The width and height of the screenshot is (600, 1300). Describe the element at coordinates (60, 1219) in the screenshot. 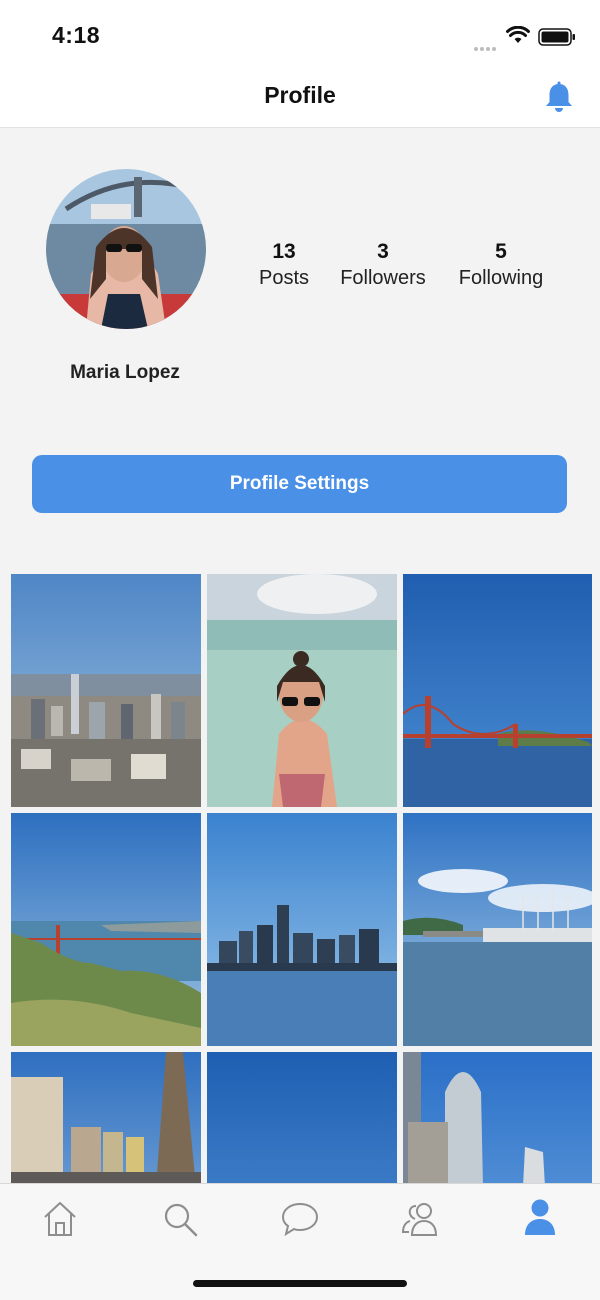

I see `home-icon` at that location.